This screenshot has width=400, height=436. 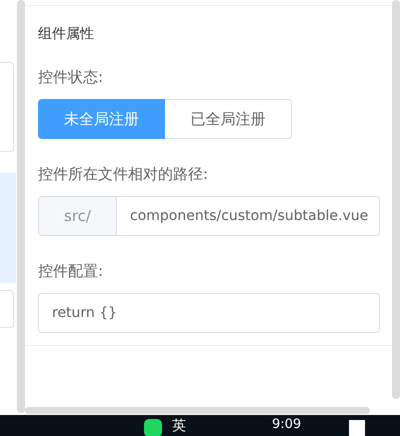 I want to click on input-method-indicator: 英, so click(x=179, y=426).